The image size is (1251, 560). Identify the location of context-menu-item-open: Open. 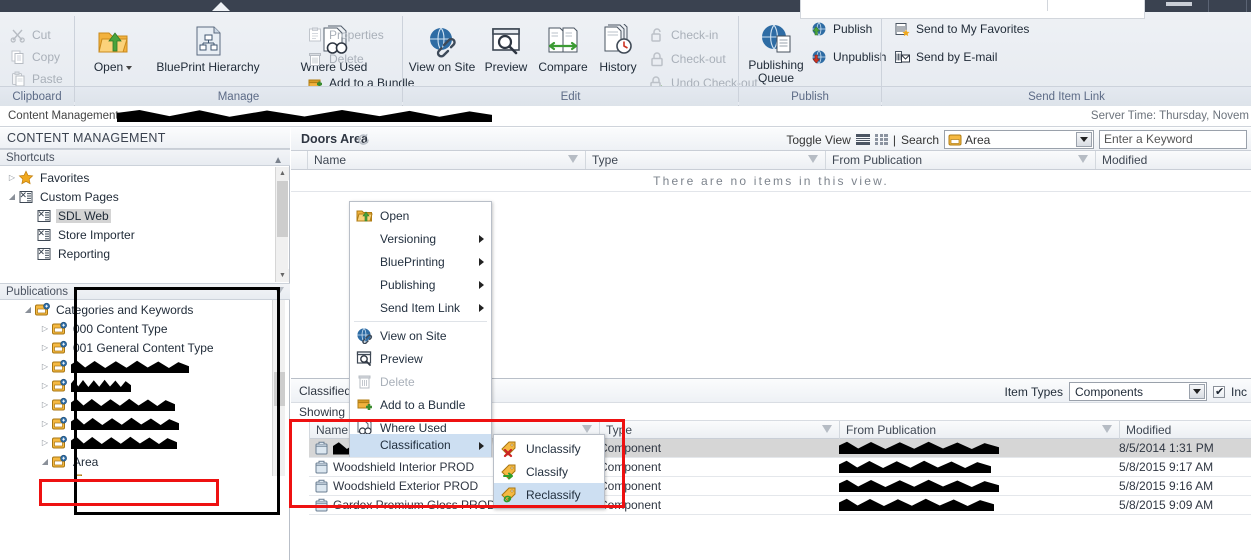
(420, 215).